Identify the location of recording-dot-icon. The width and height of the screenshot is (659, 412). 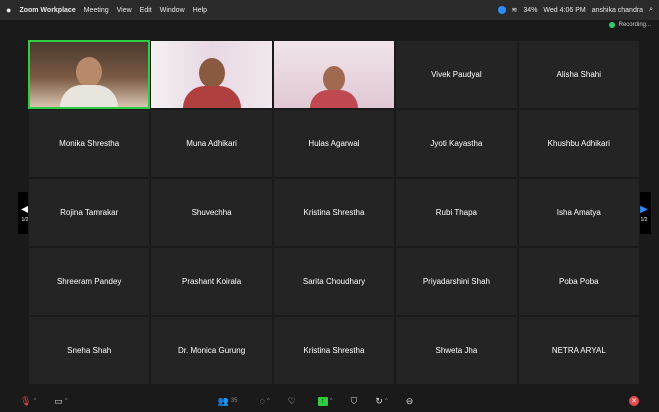
(611, 25).